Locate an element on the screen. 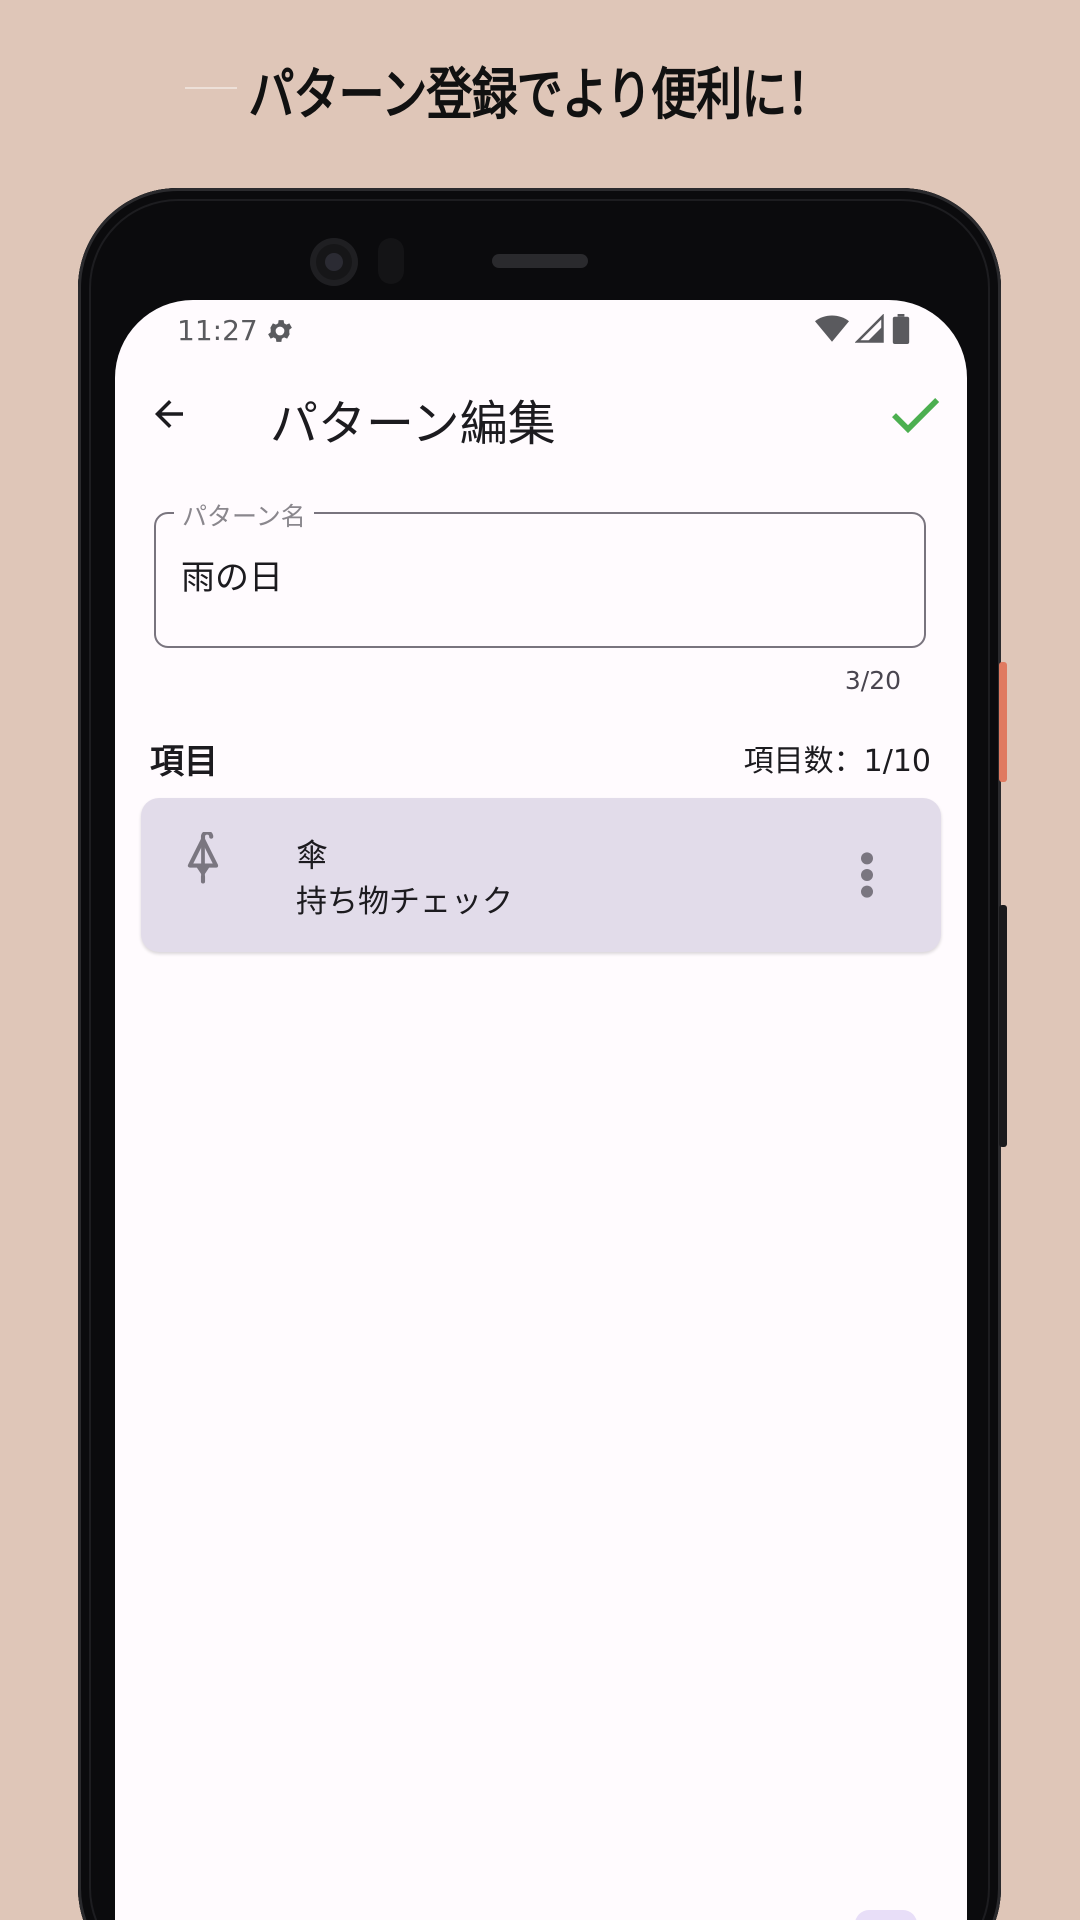  status-time: 11:27 is located at coordinates (217, 330).